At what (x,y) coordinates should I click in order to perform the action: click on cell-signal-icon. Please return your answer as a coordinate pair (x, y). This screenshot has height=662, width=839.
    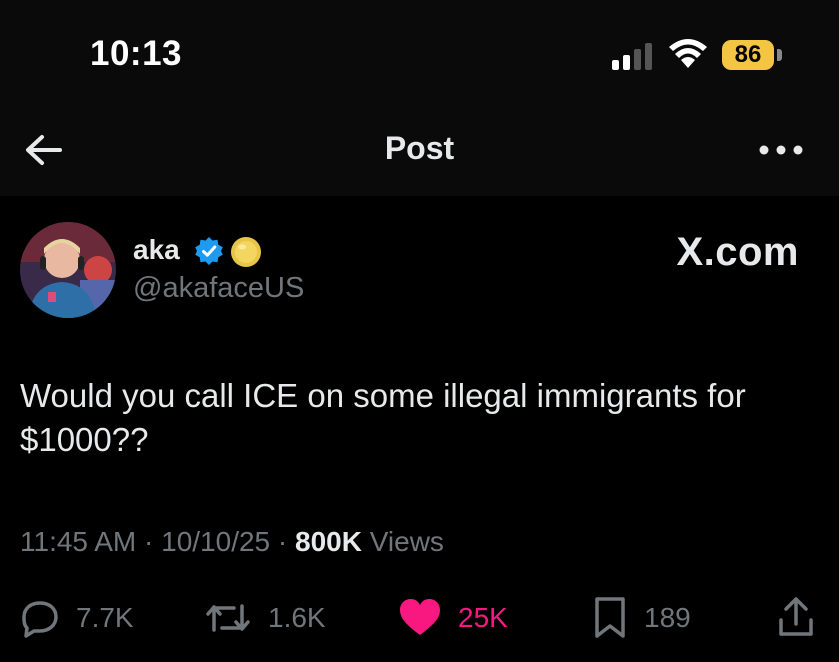
    Looking at the image, I should click on (632, 56).